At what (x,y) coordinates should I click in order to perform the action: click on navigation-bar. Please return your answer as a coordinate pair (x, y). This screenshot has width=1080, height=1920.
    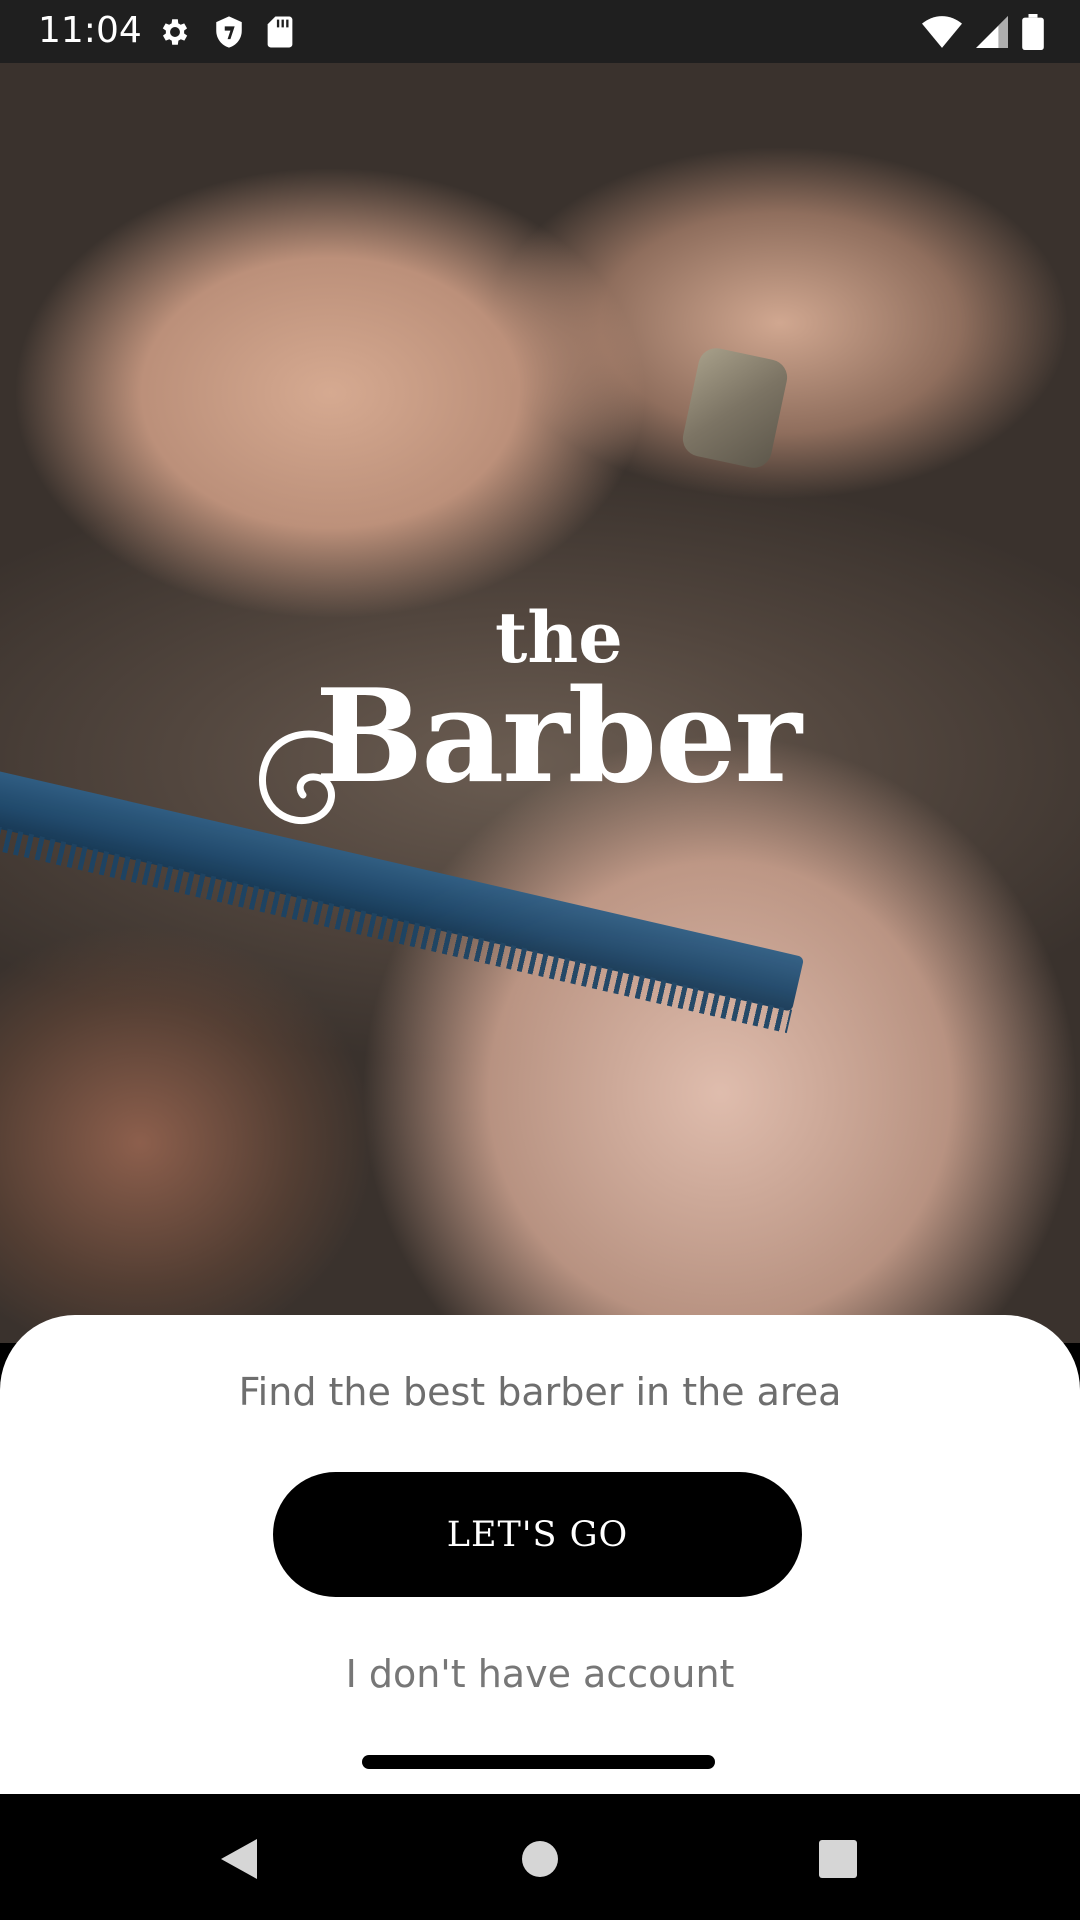
    Looking at the image, I should click on (540, 1857).